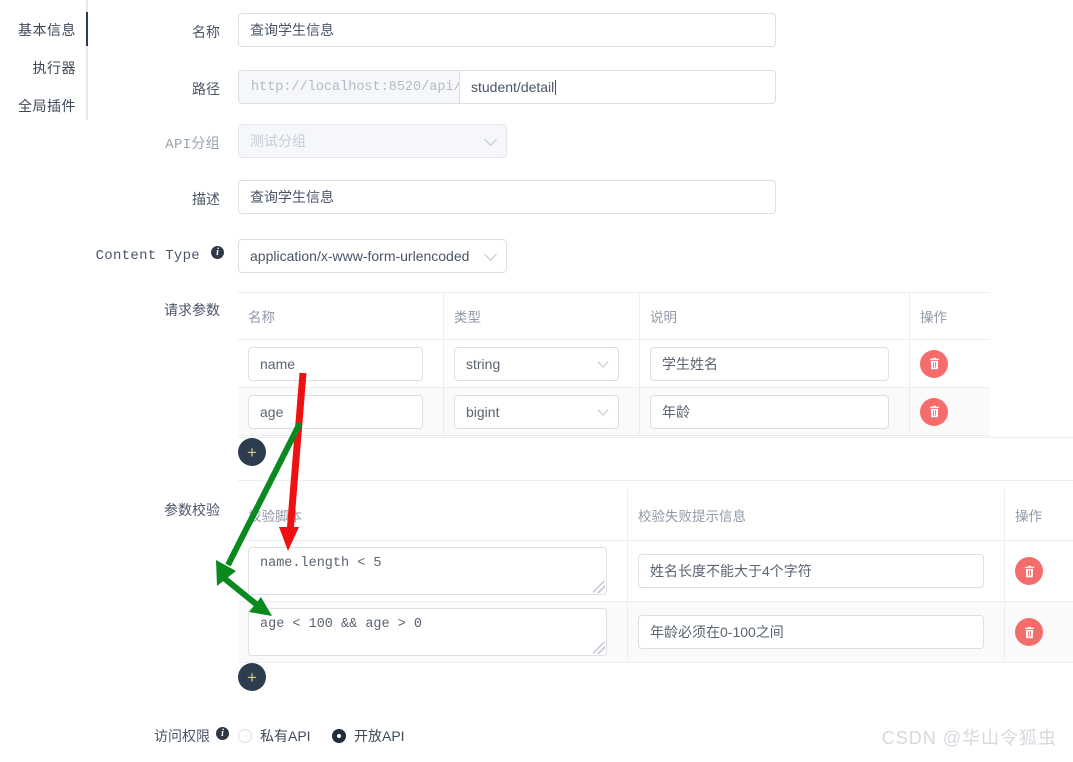 The height and width of the screenshot is (762, 1073). What do you see at coordinates (811, 632) in the screenshot?
I see `validation-message-input: 年龄必须在0-100之间` at bounding box center [811, 632].